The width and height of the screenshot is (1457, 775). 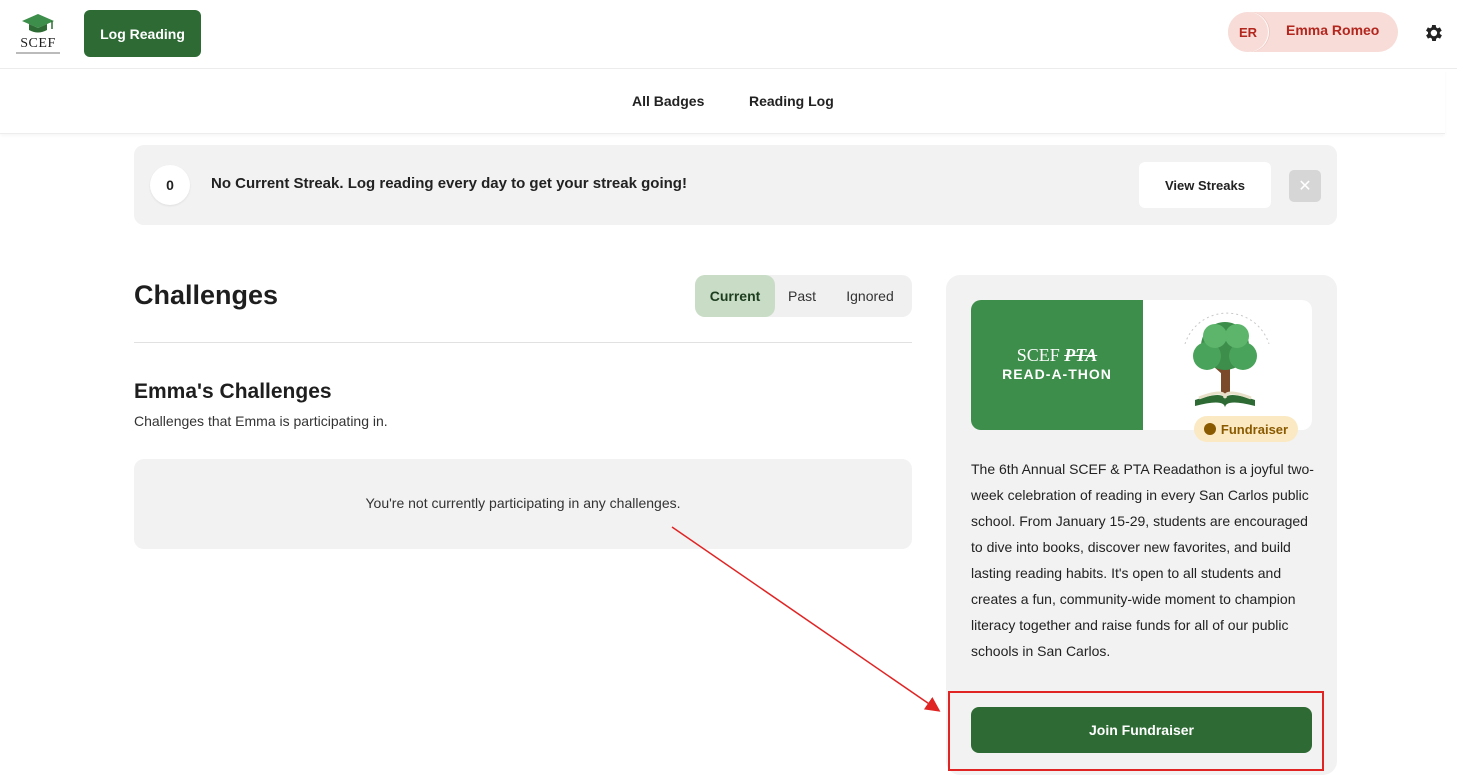 I want to click on tab-ignored: Ignored, so click(x=870, y=296).